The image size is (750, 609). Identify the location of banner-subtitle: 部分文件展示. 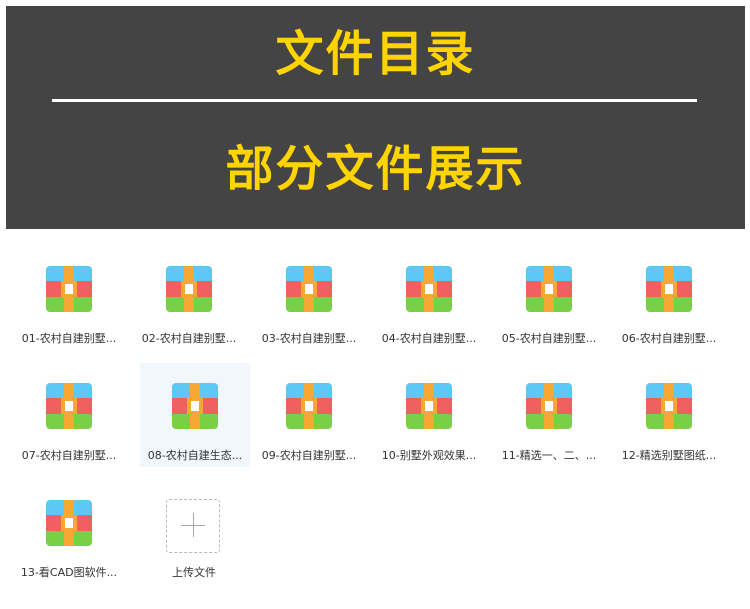
(375, 169).